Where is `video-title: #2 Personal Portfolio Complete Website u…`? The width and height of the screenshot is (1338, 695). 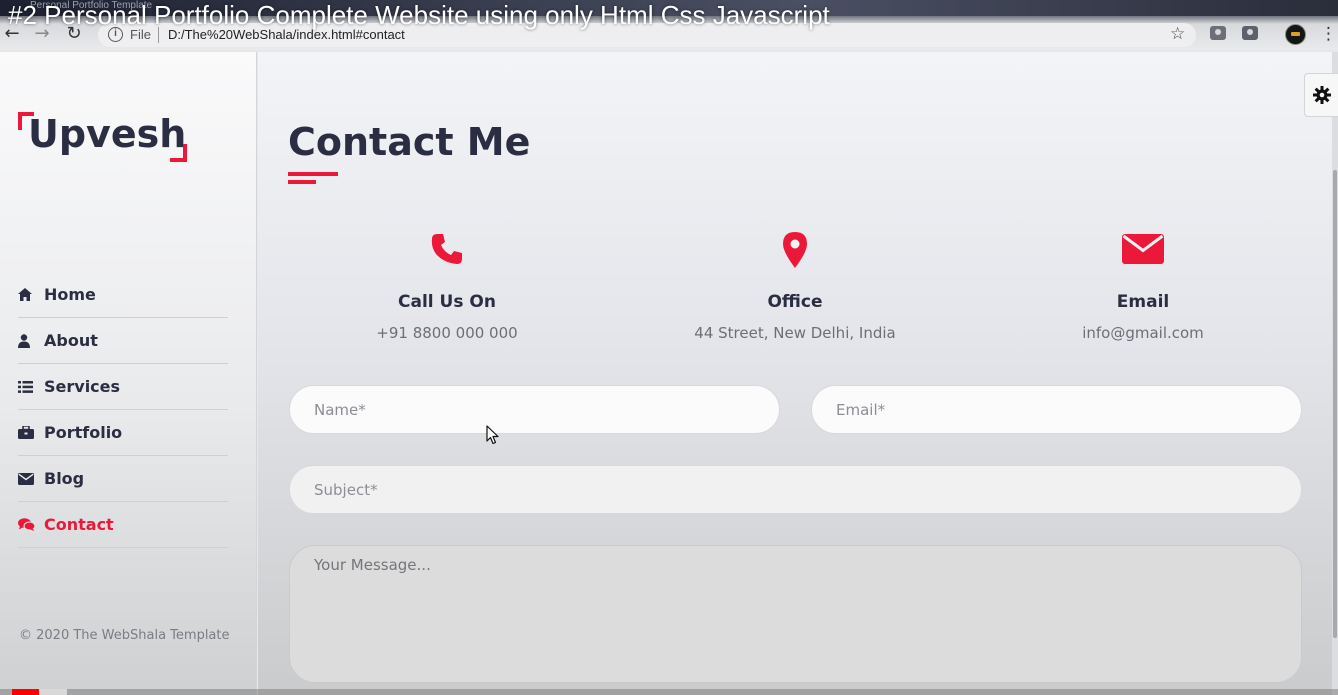 video-title: #2 Personal Portfolio Complete Website u… is located at coordinates (419, 15).